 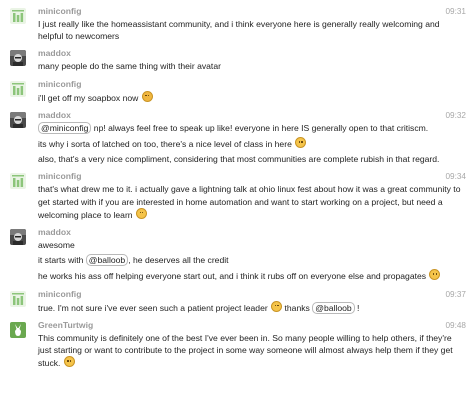 I want to click on chat-message: miniconfig i'll get off my soapbox now, so click(x=237, y=88).